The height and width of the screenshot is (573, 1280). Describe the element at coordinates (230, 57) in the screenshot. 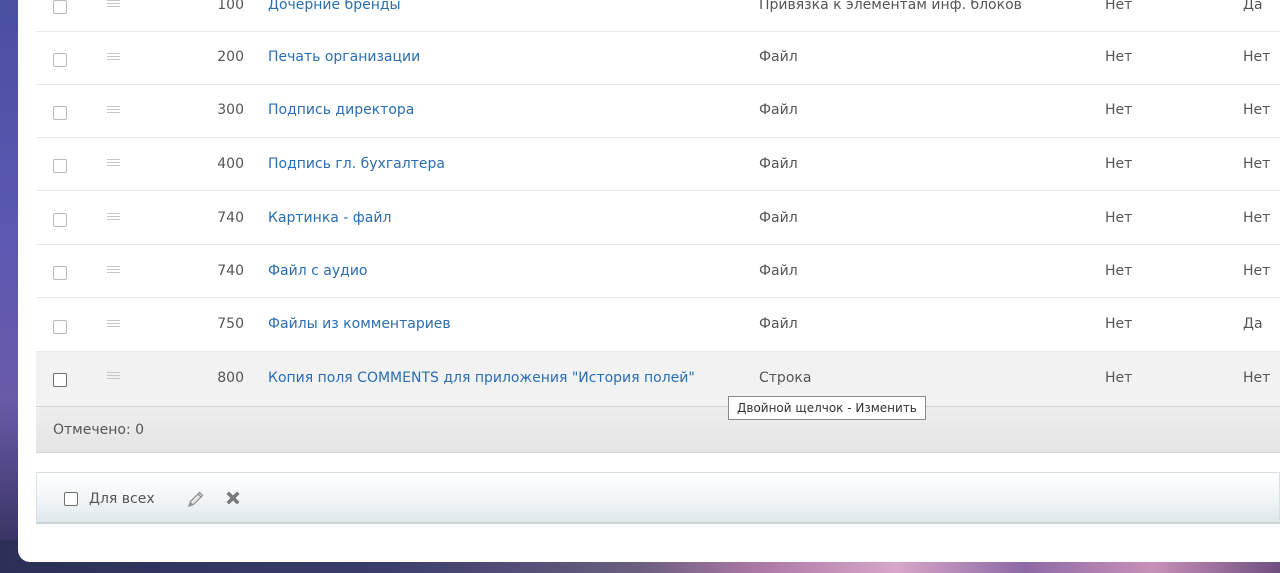

I see `sort-value: 200` at that location.